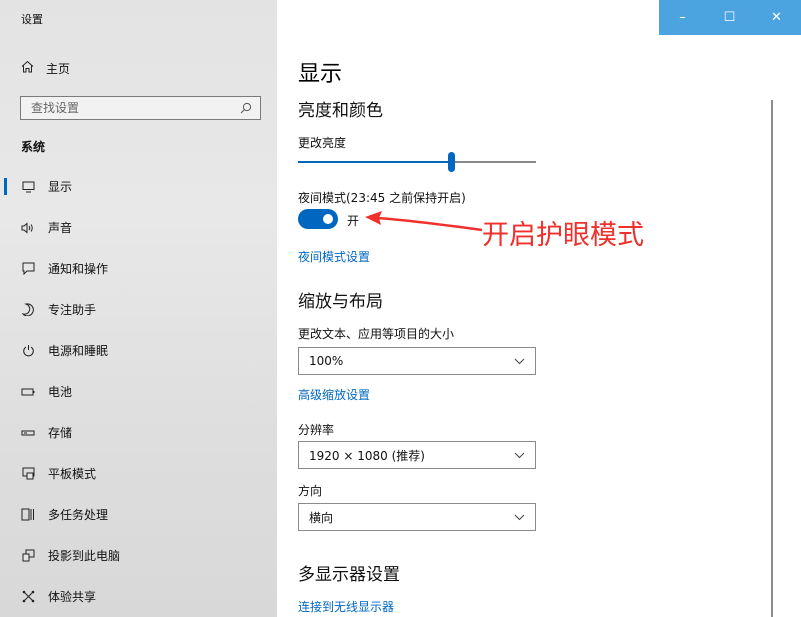 Image resolution: width=801 pixels, height=617 pixels. What do you see at coordinates (138, 514) in the screenshot?
I see `sidebar-item-multitasking: 多任务处理` at bounding box center [138, 514].